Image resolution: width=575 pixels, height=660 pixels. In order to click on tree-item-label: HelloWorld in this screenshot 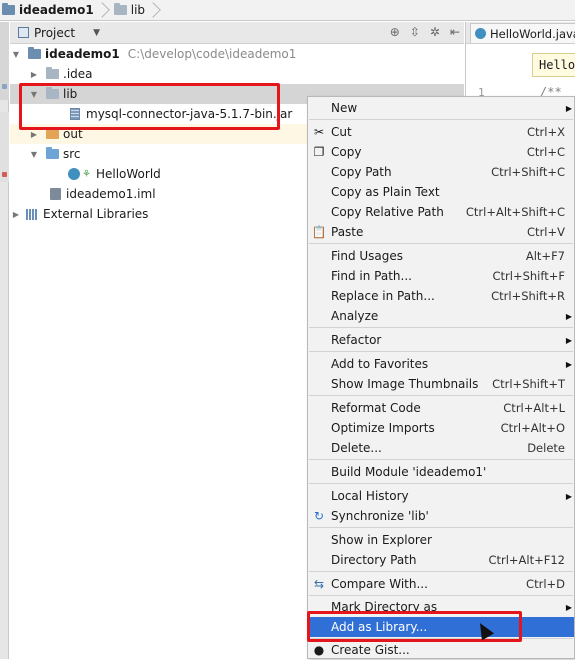, I will do `click(128, 174)`.